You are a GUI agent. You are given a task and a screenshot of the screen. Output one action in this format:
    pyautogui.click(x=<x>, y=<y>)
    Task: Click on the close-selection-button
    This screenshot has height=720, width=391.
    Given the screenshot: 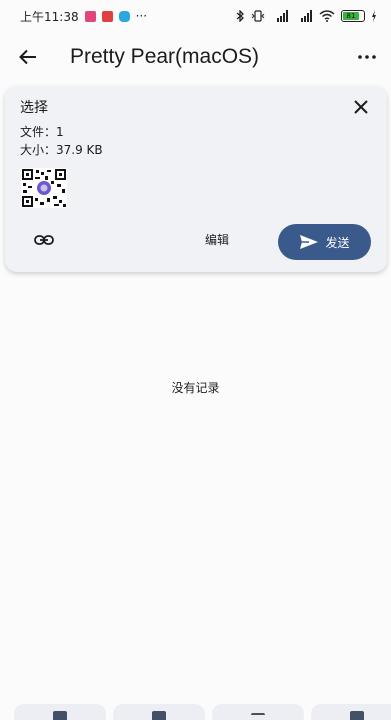 What is the action you would take?
    pyautogui.click(x=361, y=107)
    